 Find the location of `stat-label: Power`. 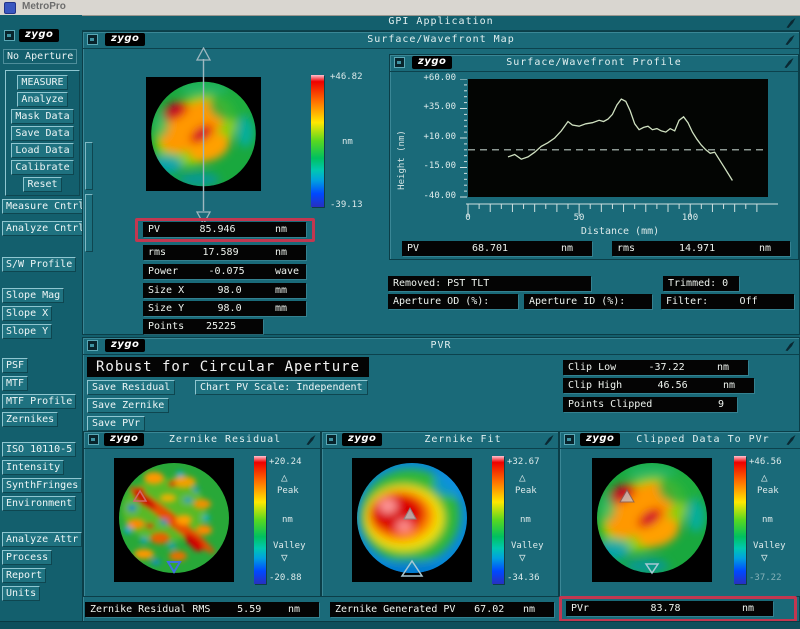

stat-label: Power is located at coordinates (163, 271).